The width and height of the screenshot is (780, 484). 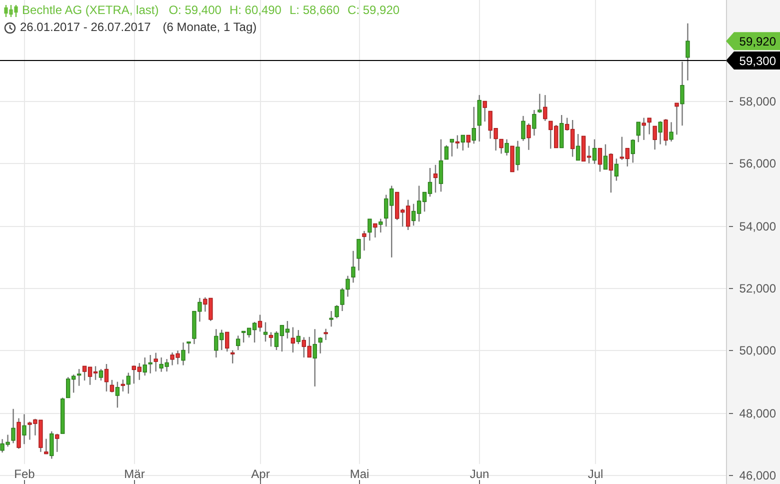 What do you see at coordinates (374, 10) in the screenshot?
I see `quote-value: C: 59,920` at bounding box center [374, 10].